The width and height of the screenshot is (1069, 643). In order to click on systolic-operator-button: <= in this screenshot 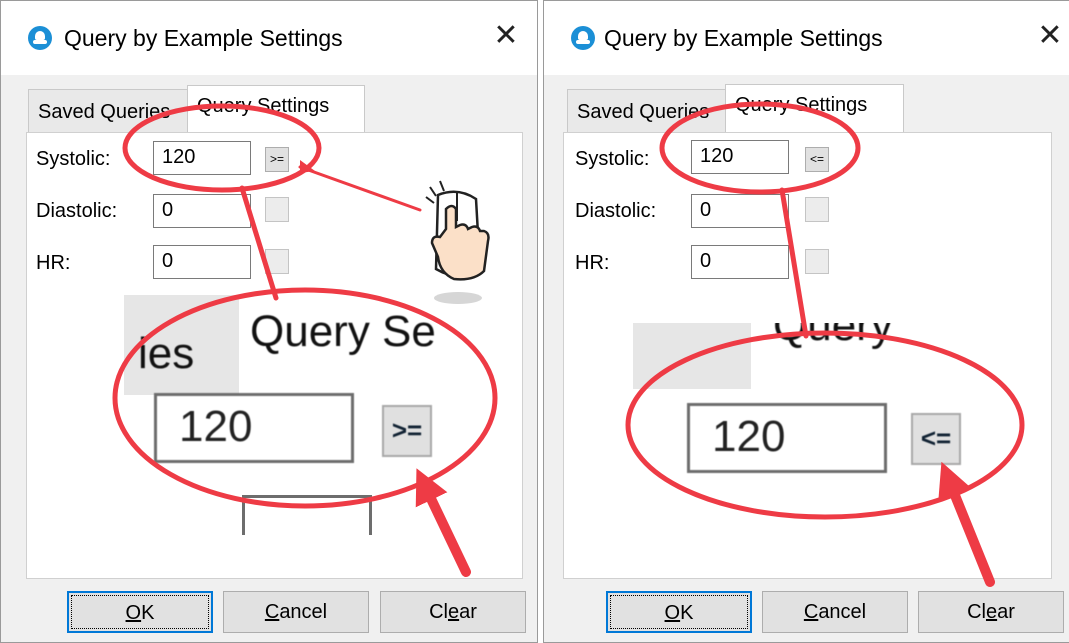, I will do `click(817, 159)`.